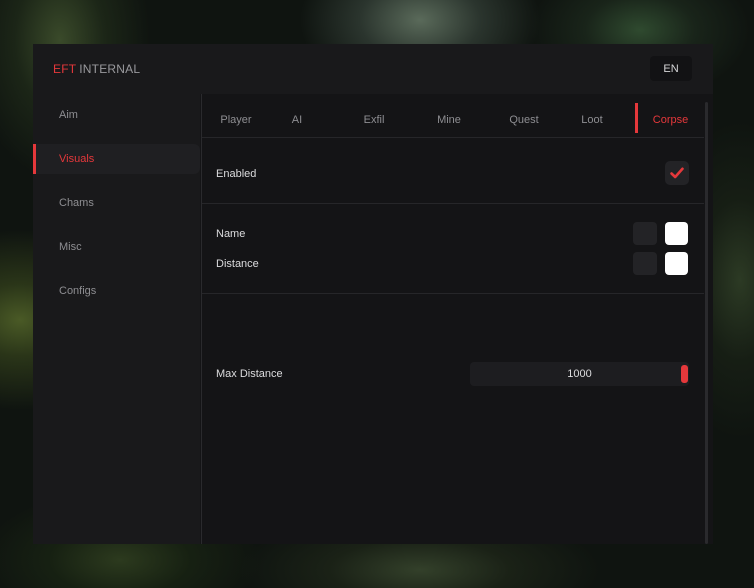  Describe the element at coordinates (236, 120) in the screenshot. I see `tab-player: Player` at that location.